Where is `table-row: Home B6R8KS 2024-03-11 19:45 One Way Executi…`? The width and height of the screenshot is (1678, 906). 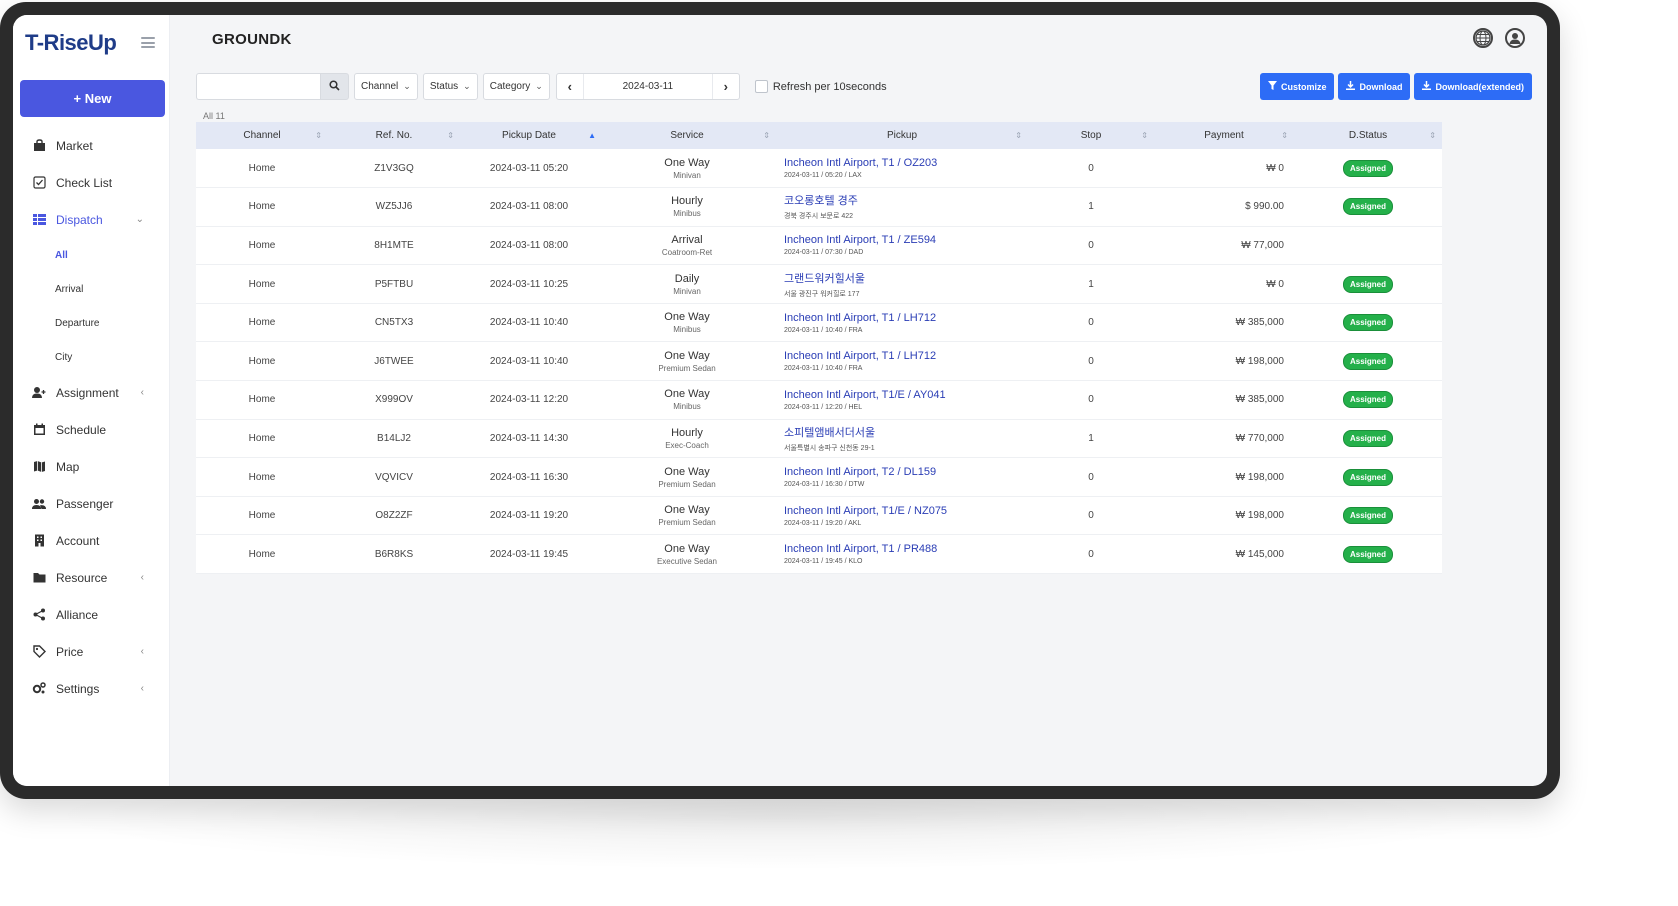
table-row: Home B6R8KS 2024-03-11 19:45 One Way Executi… is located at coordinates (819, 554).